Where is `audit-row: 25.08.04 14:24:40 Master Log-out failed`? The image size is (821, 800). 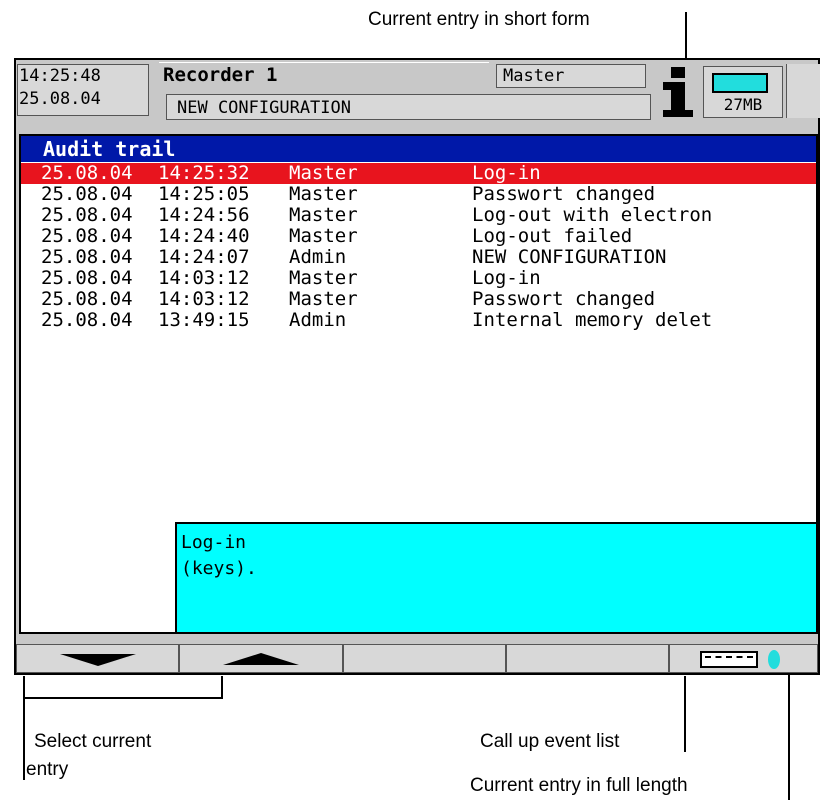
audit-row: 25.08.04 14:24:40 Master Log-out failed is located at coordinates (428, 236).